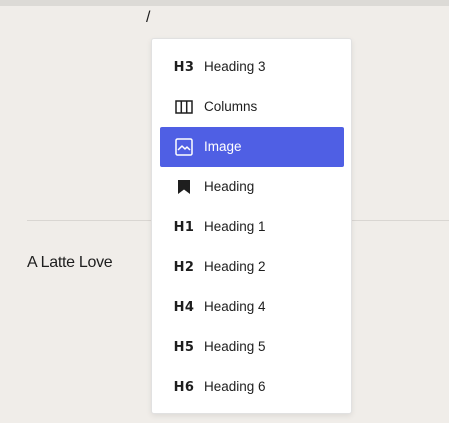 Image resolution: width=449 pixels, height=423 pixels. I want to click on heading-5-icon: H5, so click(184, 347).